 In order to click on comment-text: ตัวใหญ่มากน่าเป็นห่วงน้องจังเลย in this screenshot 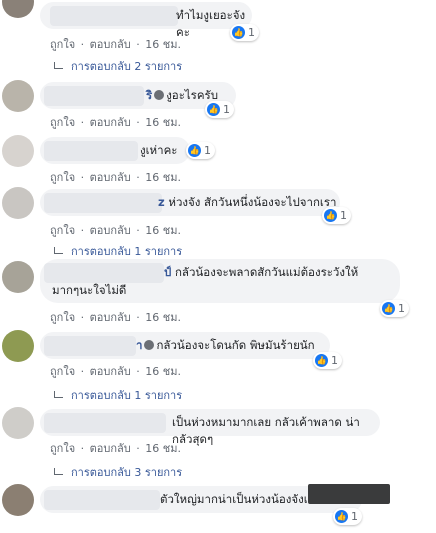, I will do `click(241, 499)`.